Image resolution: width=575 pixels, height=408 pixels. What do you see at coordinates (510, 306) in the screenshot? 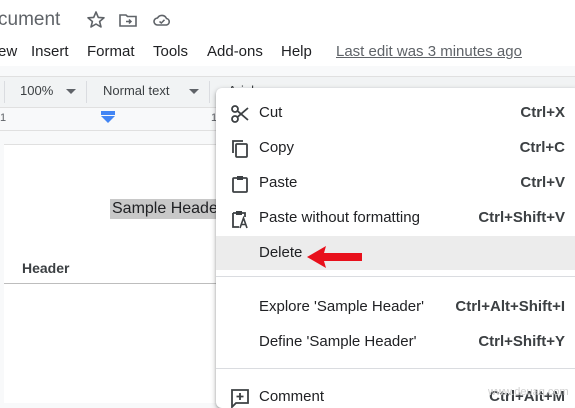
I see `menu-item-shortcut: Ctrl+Alt+Shift+I` at bounding box center [510, 306].